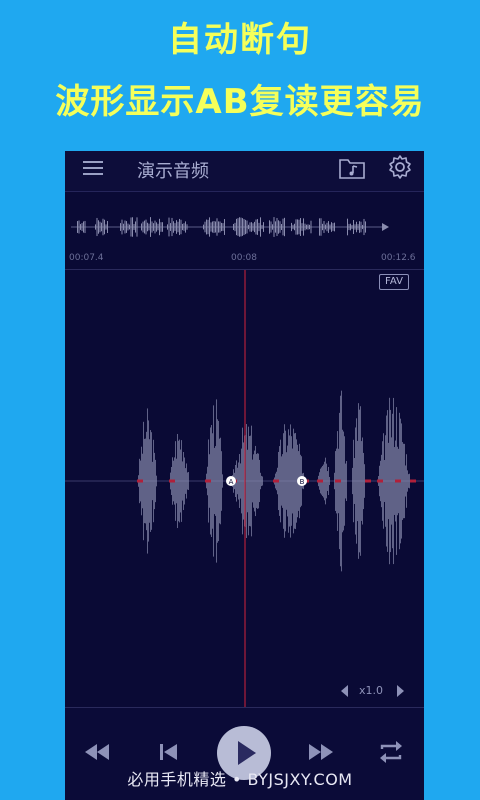 The width and height of the screenshot is (480, 800). I want to click on promo-line-2: 波形显示AB复读更容易, so click(240, 102).